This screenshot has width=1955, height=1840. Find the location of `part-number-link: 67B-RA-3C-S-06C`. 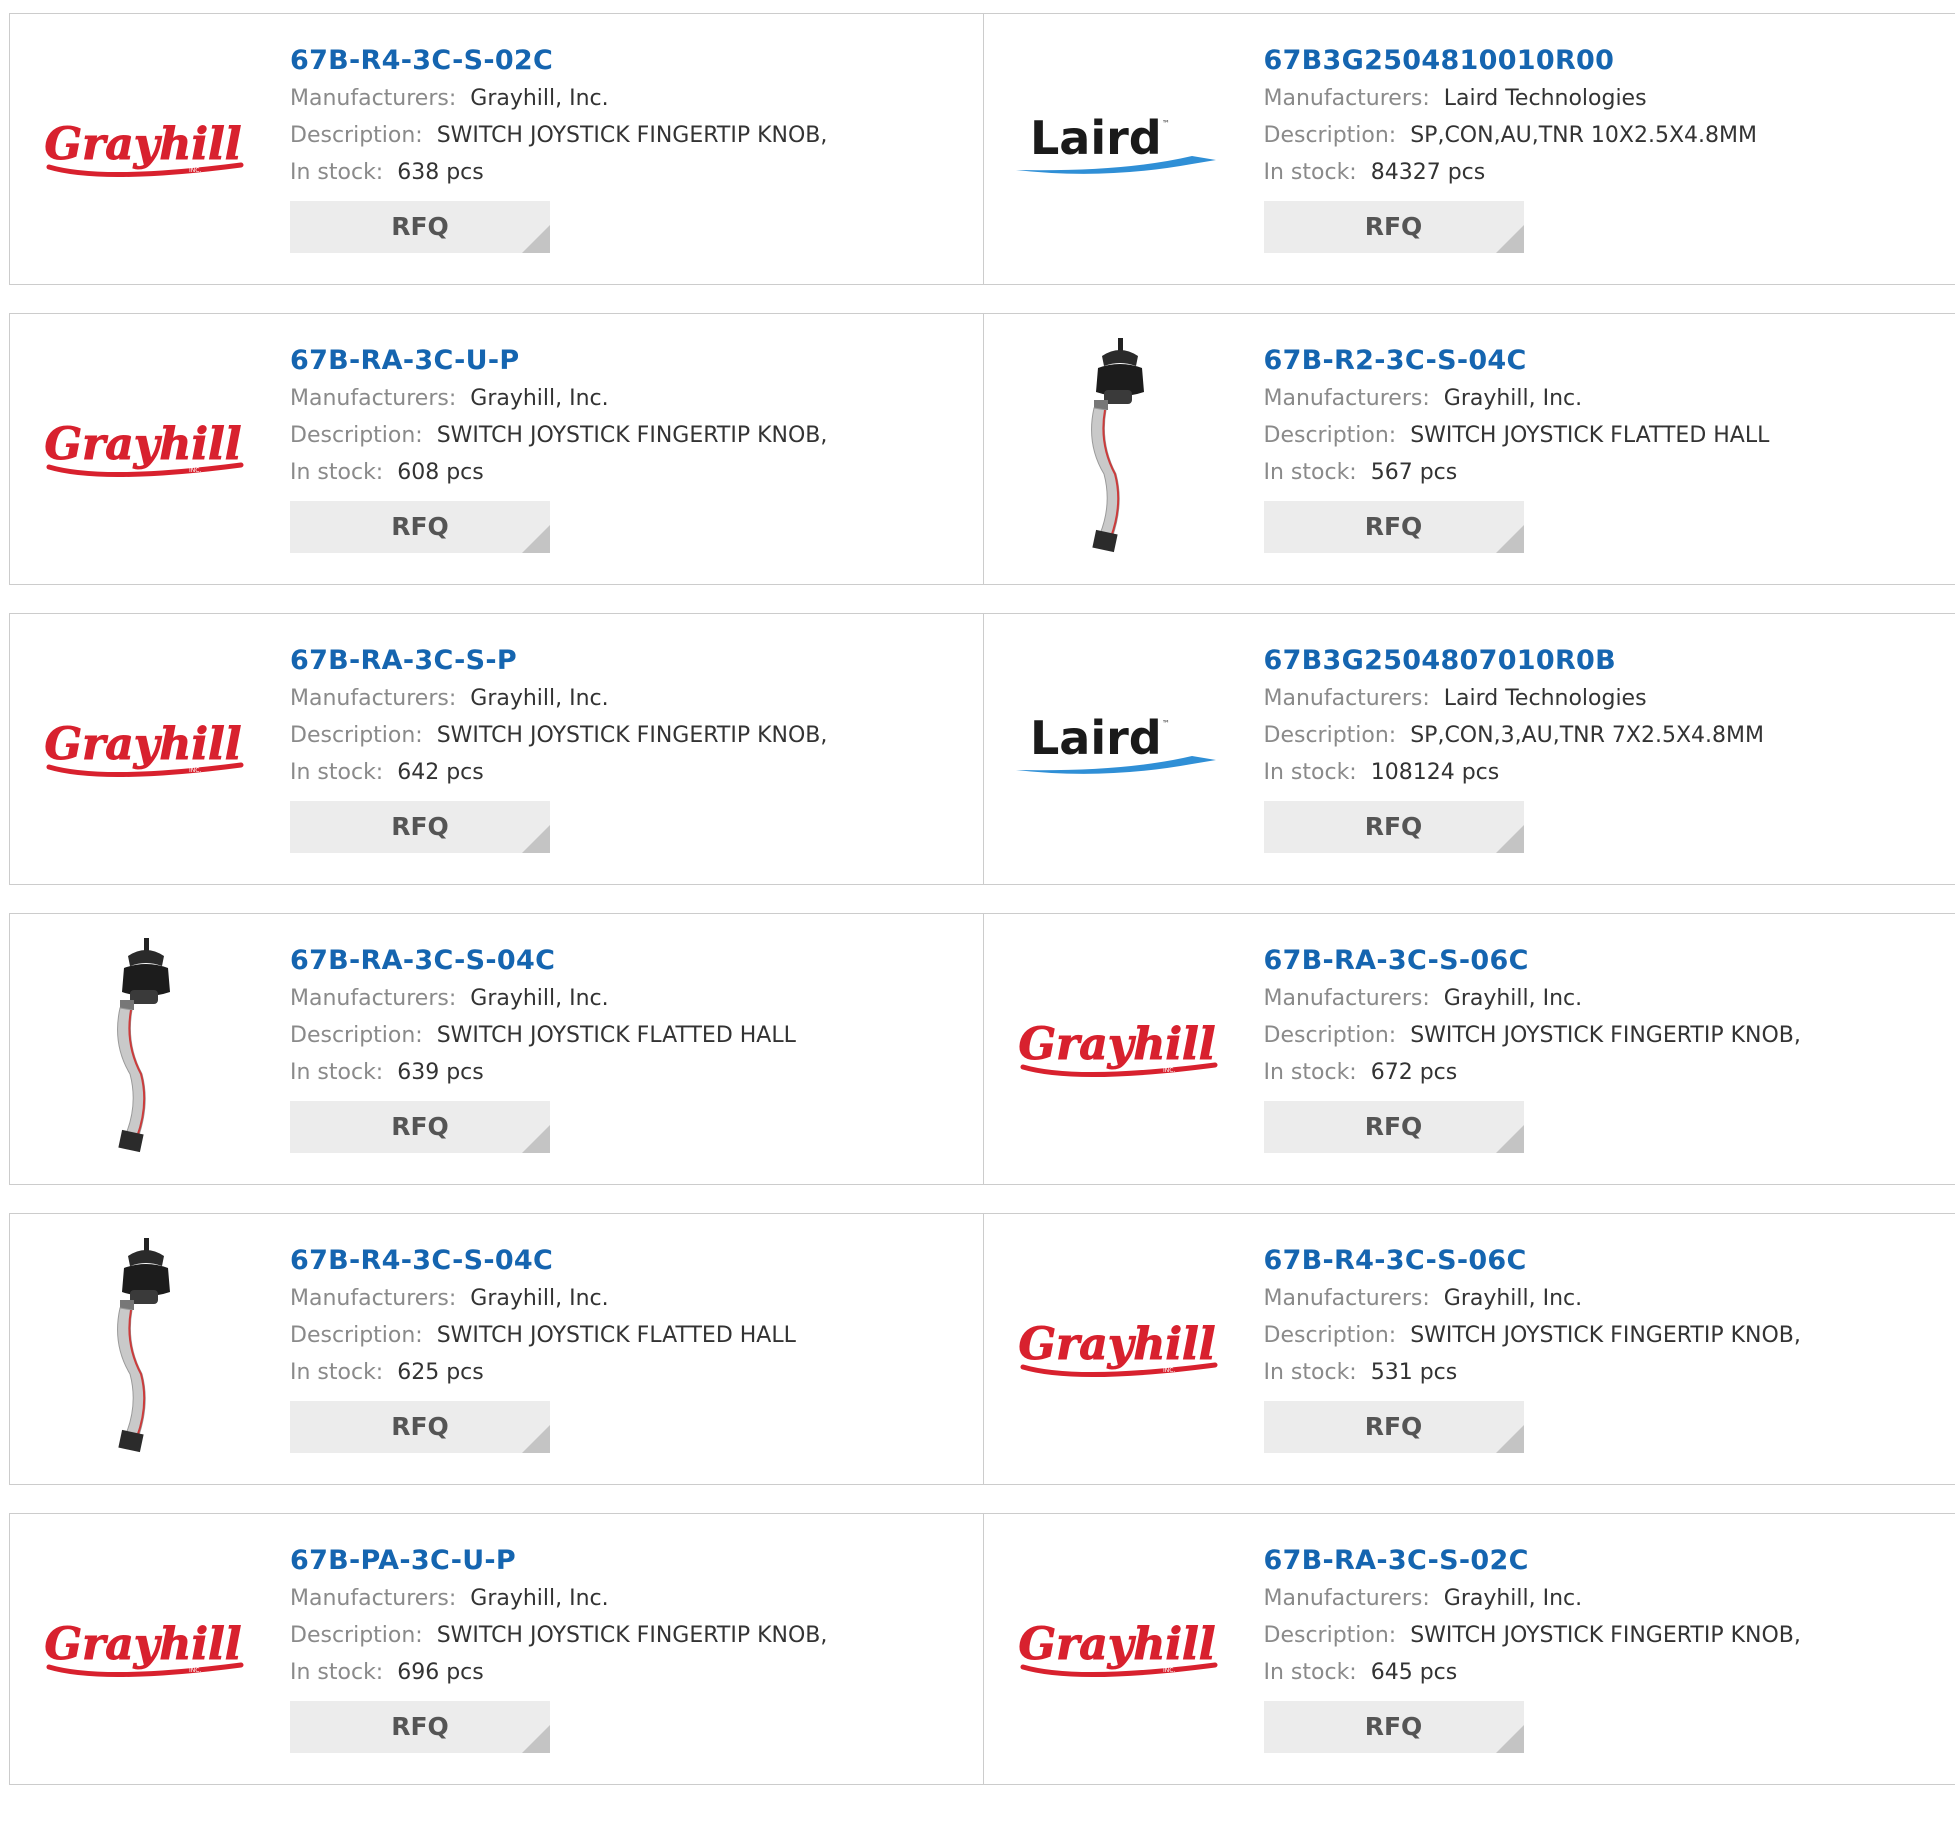

part-number-link: 67B-RA-3C-S-06C is located at coordinates (1600, 961).